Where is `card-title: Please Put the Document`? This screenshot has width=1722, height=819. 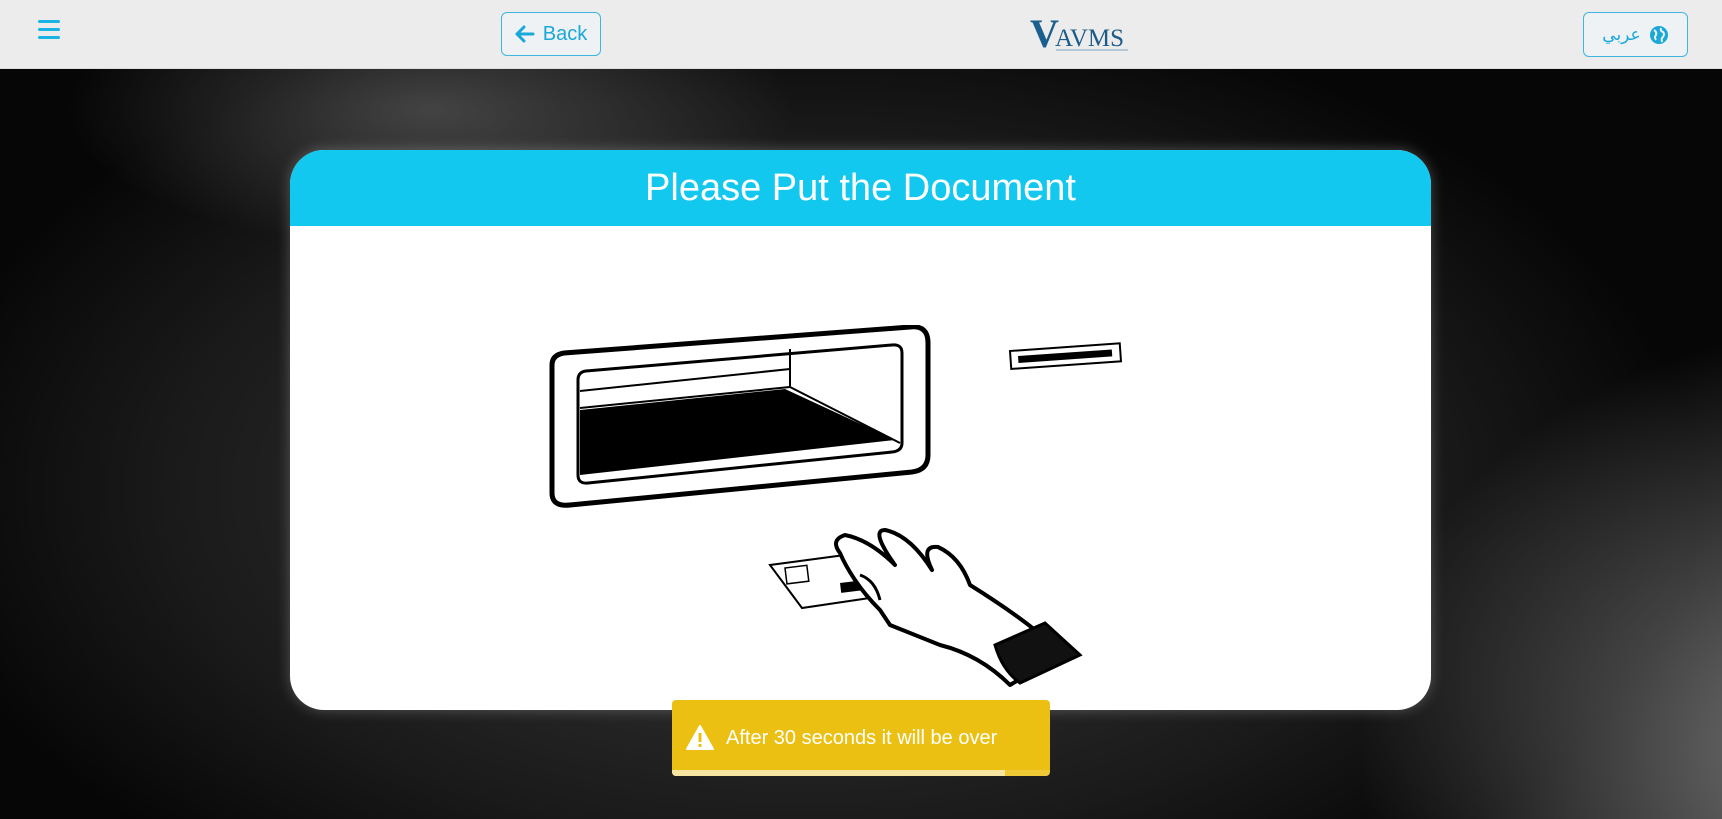
card-title: Please Put the Document is located at coordinates (860, 188).